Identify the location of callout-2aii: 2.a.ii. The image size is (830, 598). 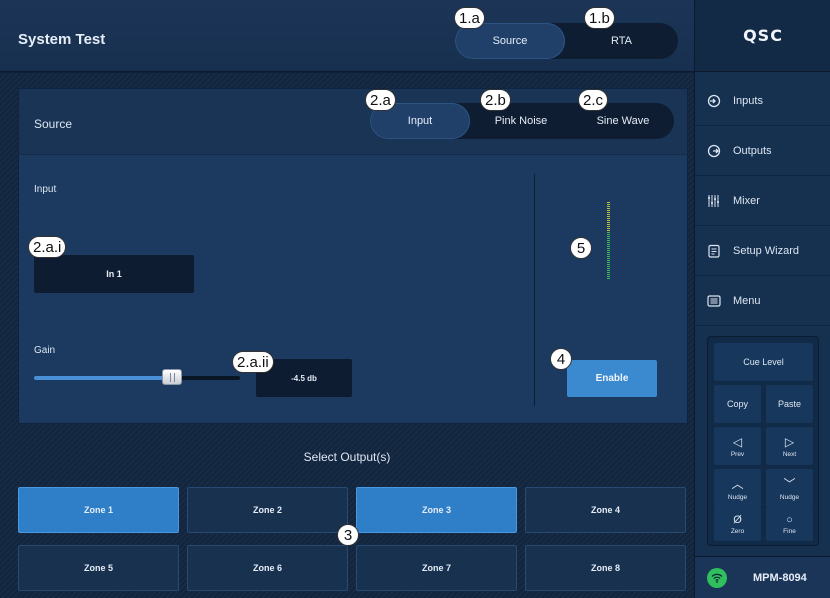
(253, 362).